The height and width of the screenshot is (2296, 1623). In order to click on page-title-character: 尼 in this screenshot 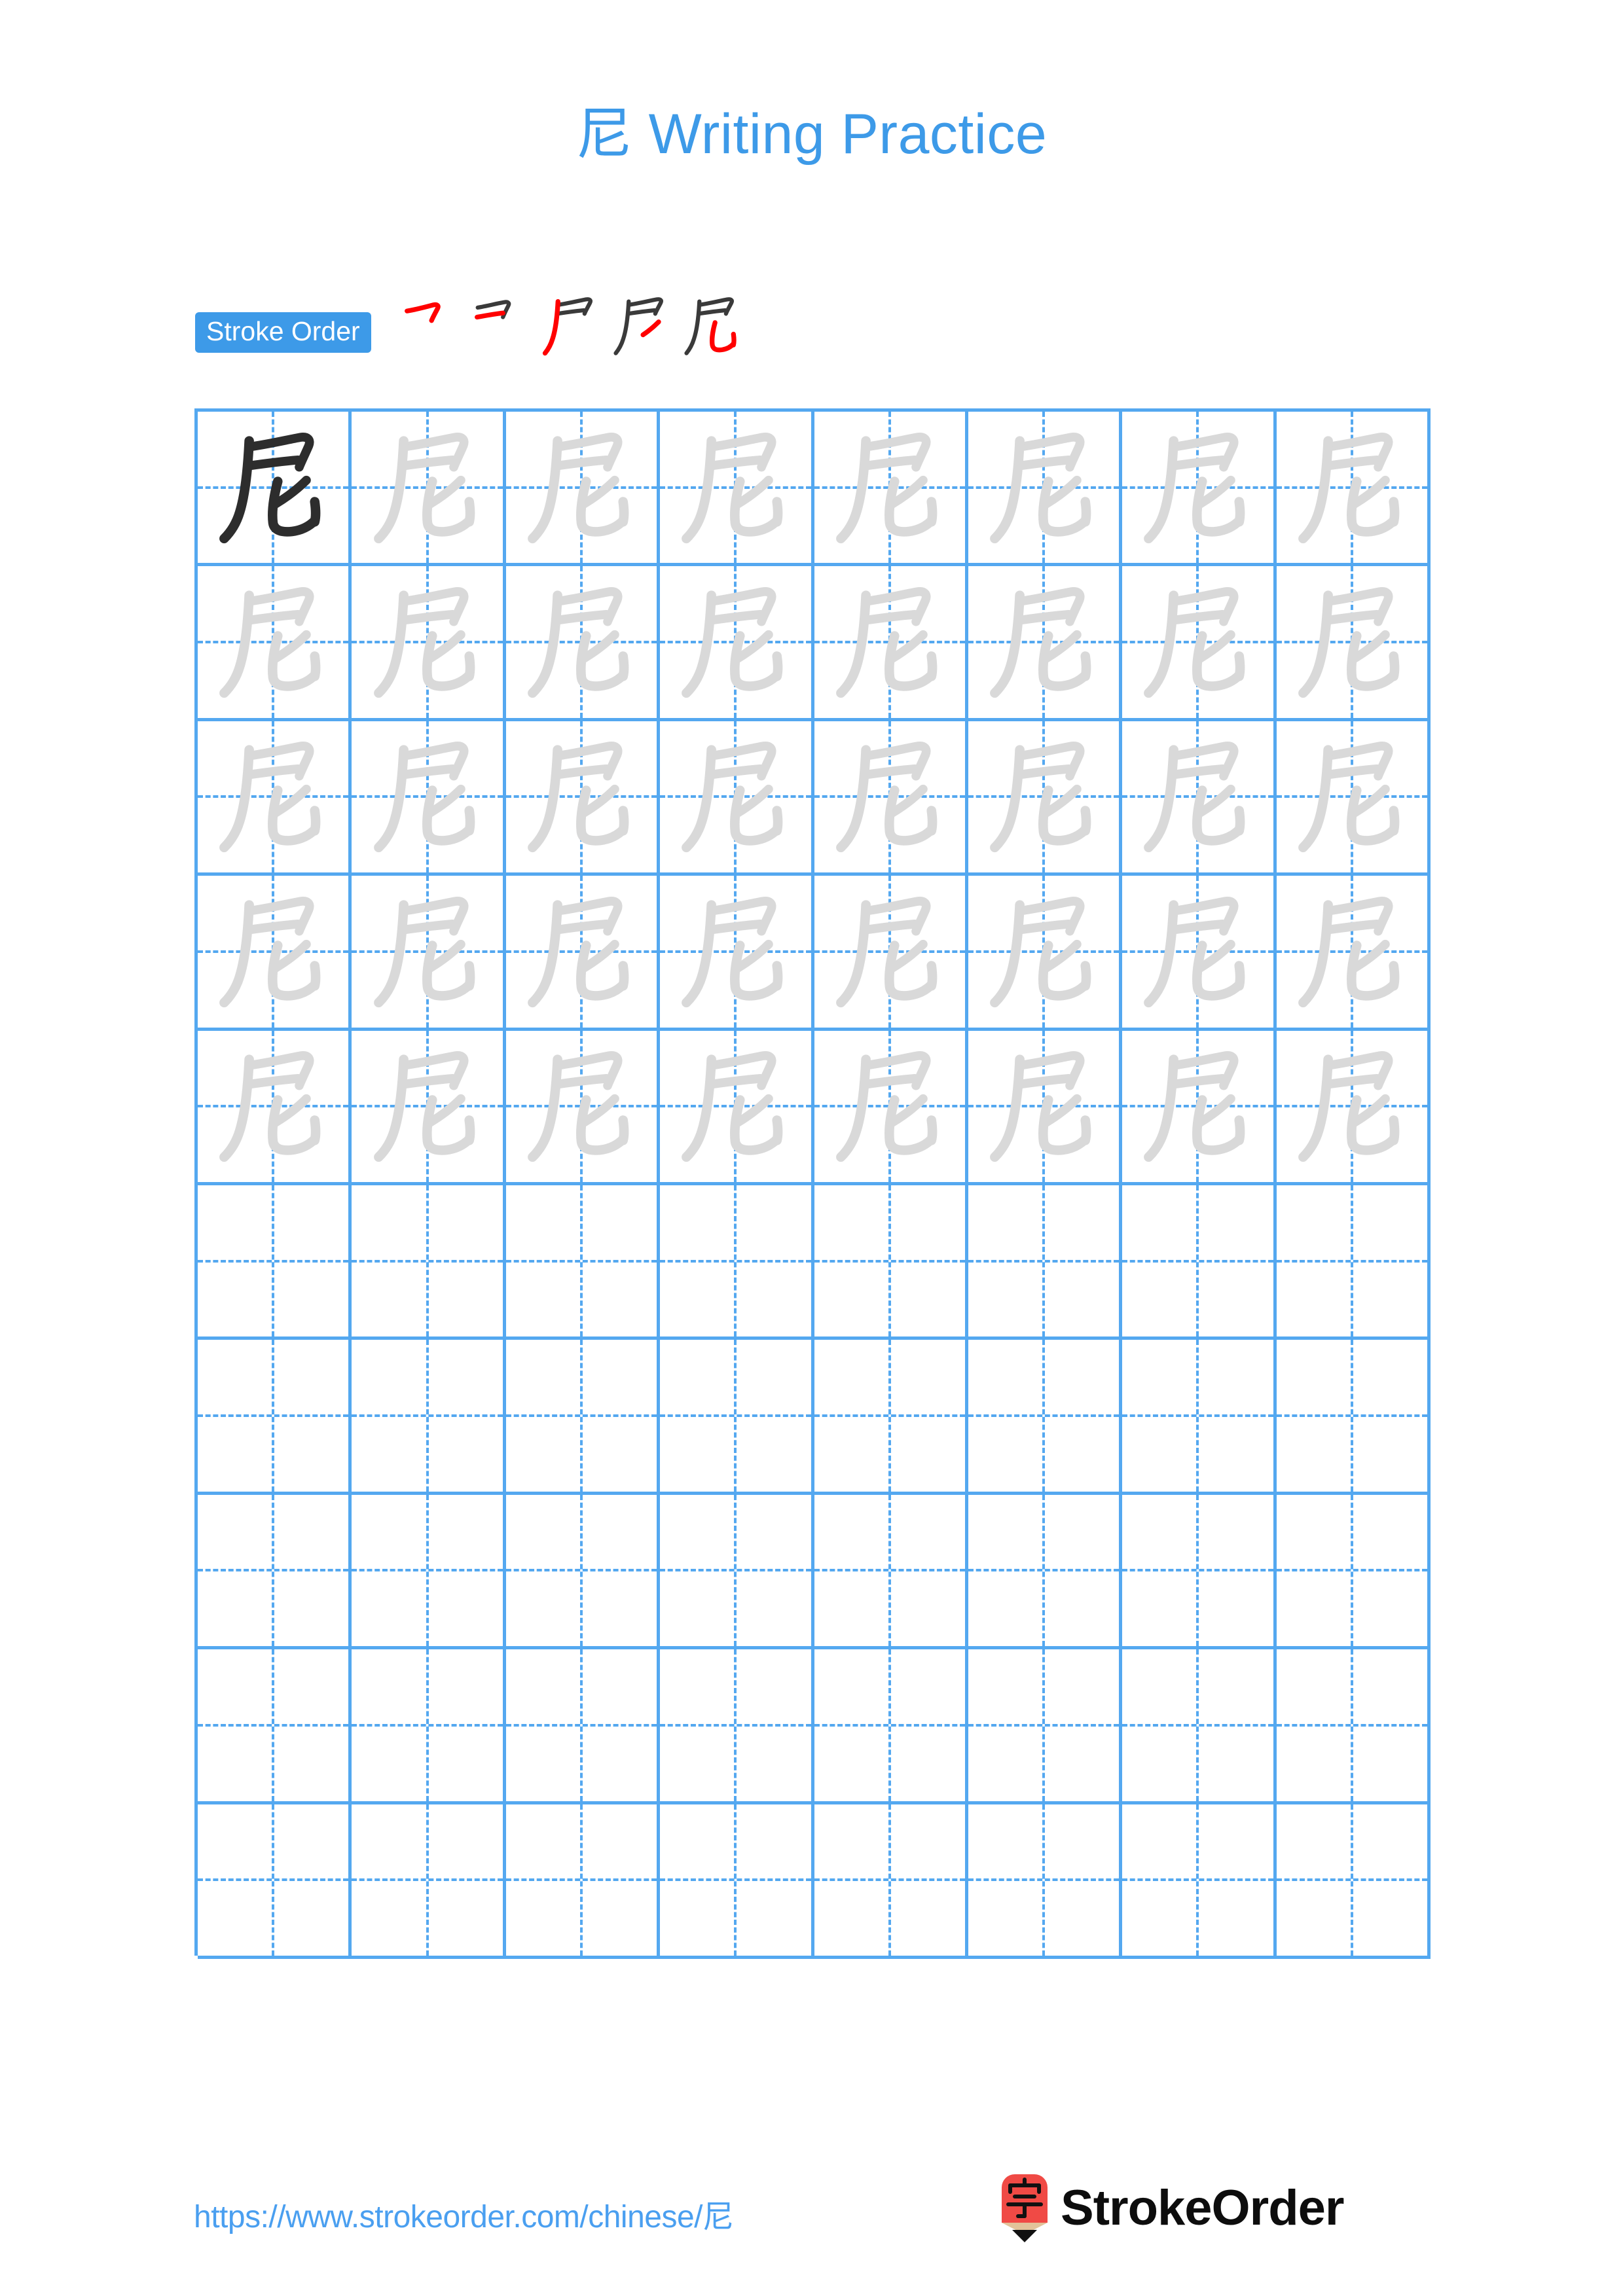, I will do `click(604, 134)`.